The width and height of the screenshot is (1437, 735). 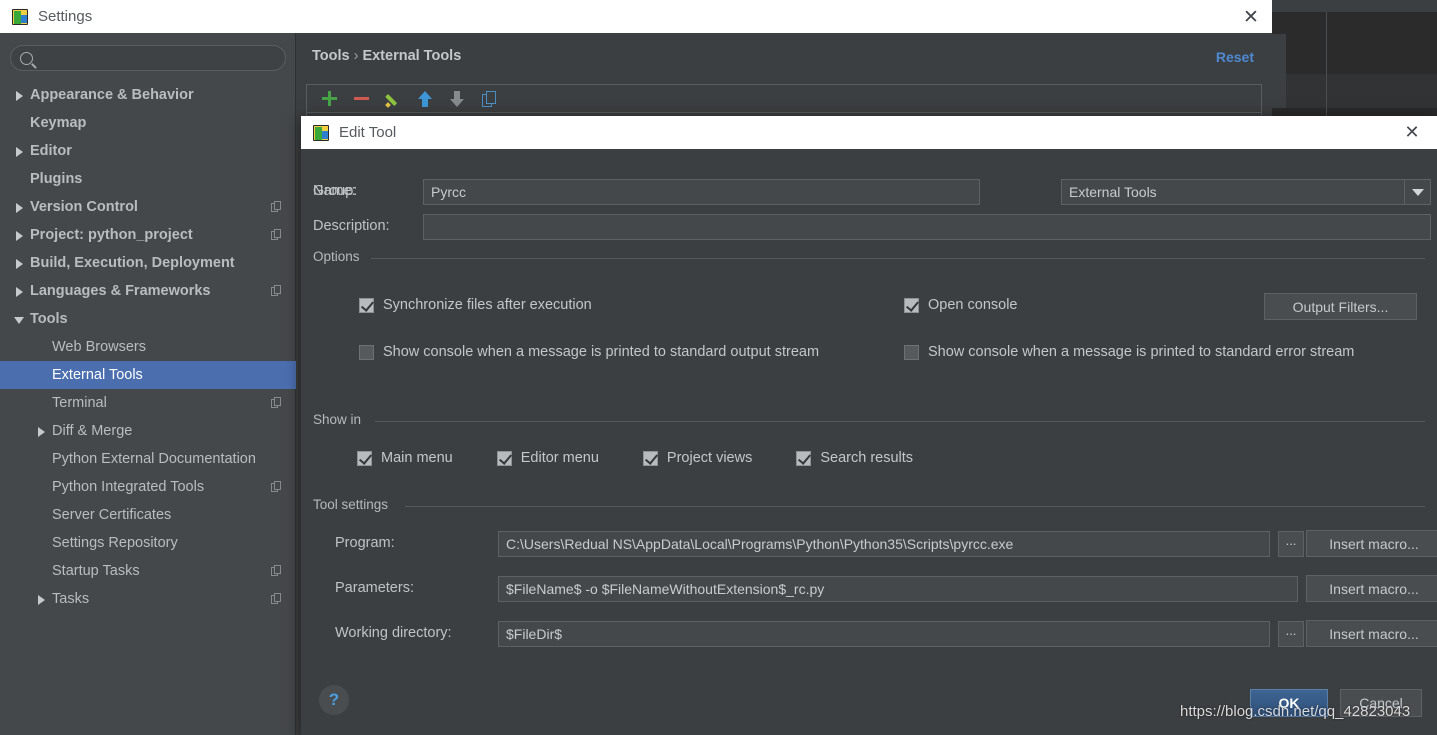 What do you see at coordinates (128, 487) in the screenshot?
I see `sidebar-item-label: Python Integrated Tools` at bounding box center [128, 487].